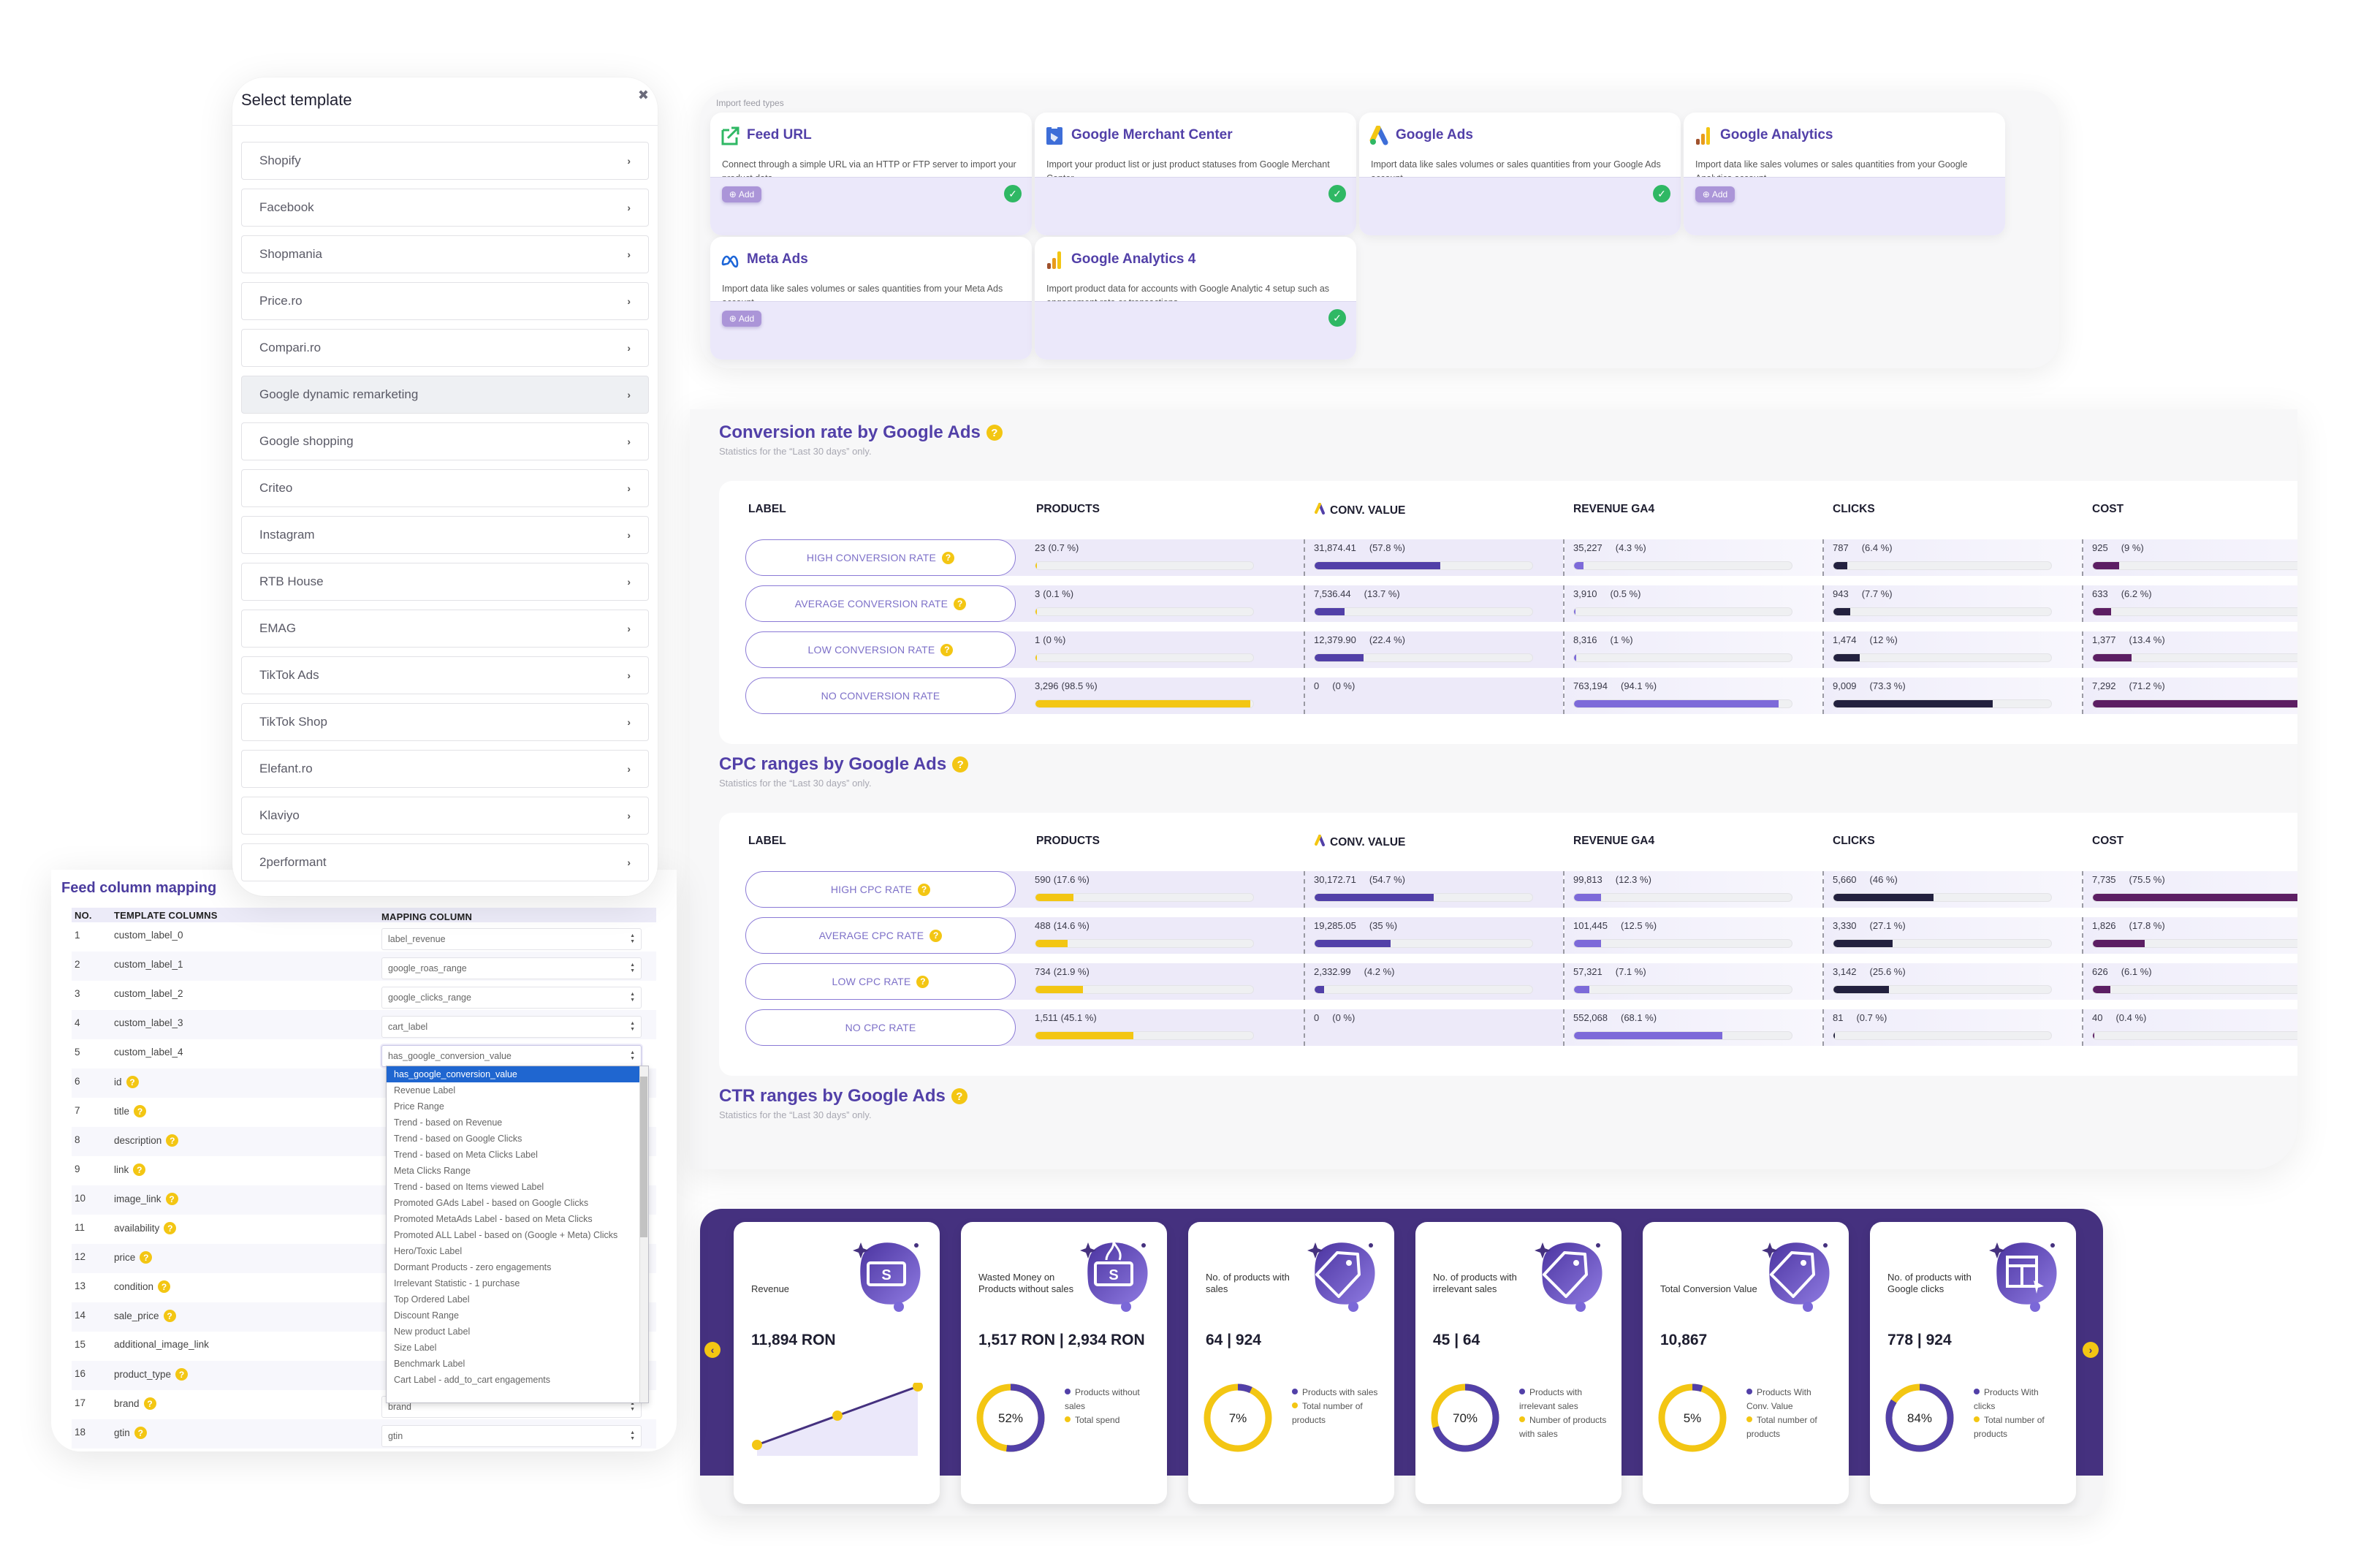 This screenshot has width=2380, height=1564. I want to click on row-label-pill: AVERAGE CPC RATE?, so click(880, 935).